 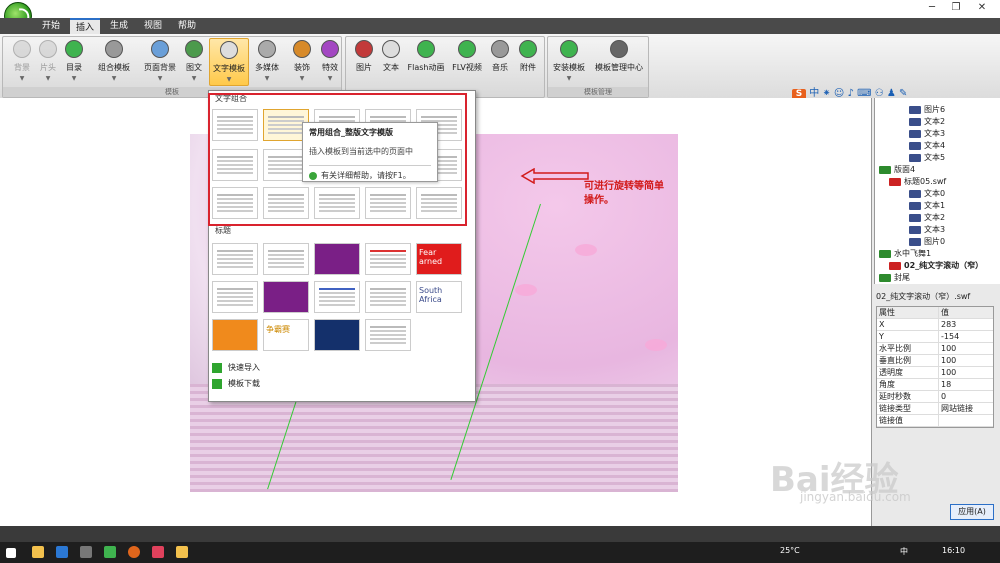 I want to click on property-row: Y -154, so click(x=935, y=337).